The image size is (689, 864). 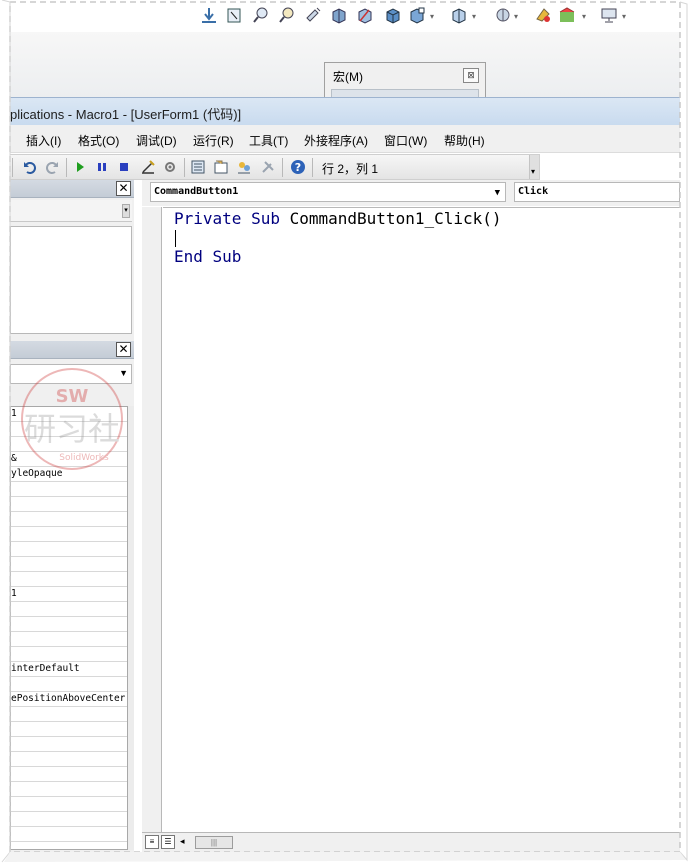 What do you see at coordinates (43, 140) in the screenshot?
I see `menu-insert: 插入(I)` at bounding box center [43, 140].